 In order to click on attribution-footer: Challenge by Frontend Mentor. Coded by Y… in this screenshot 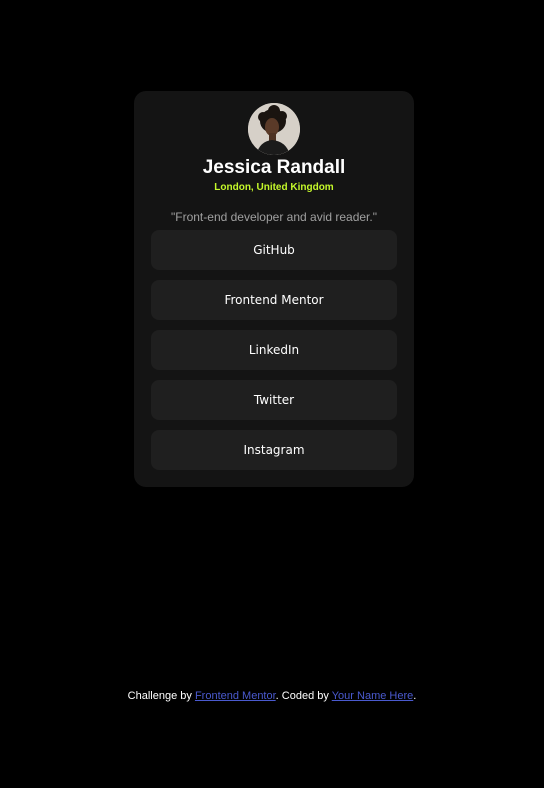, I will do `click(272, 696)`.